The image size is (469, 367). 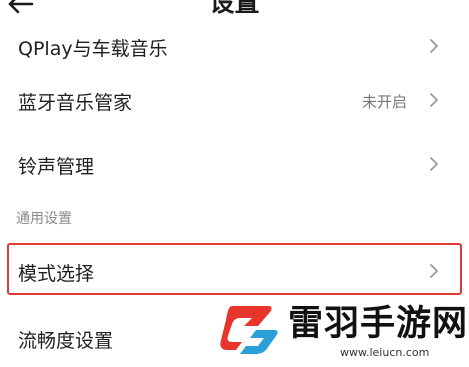 What do you see at coordinates (234, 41) in the screenshot?
I see `settings-row-qplay: QPlay与车载音乐` at bounding box center [234, 41].